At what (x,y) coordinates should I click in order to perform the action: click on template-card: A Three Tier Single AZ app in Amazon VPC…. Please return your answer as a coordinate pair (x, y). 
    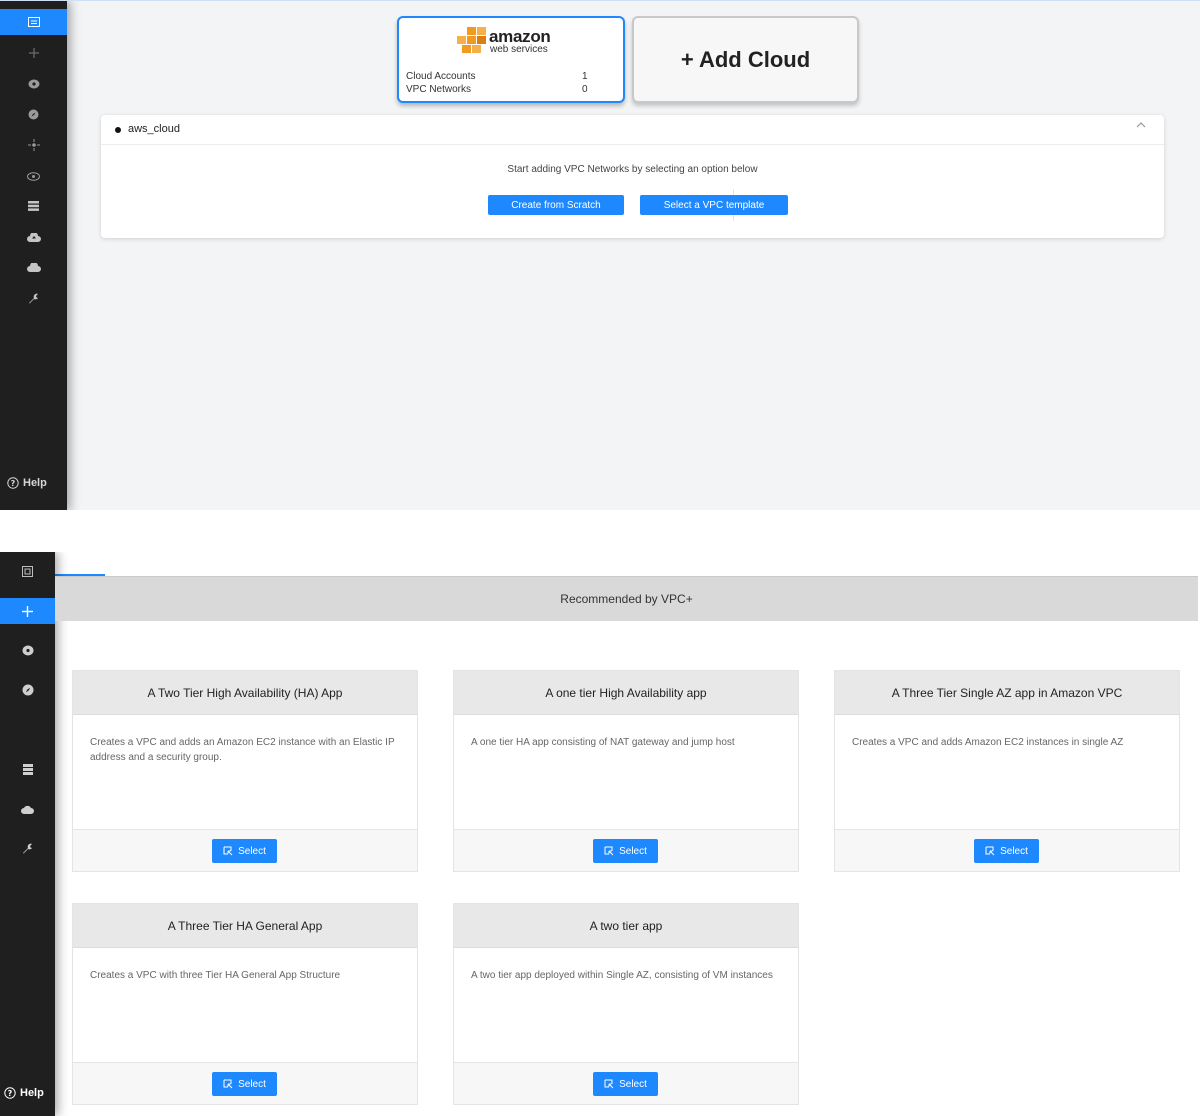
    Looking at the image, I should click on (1007, 771).